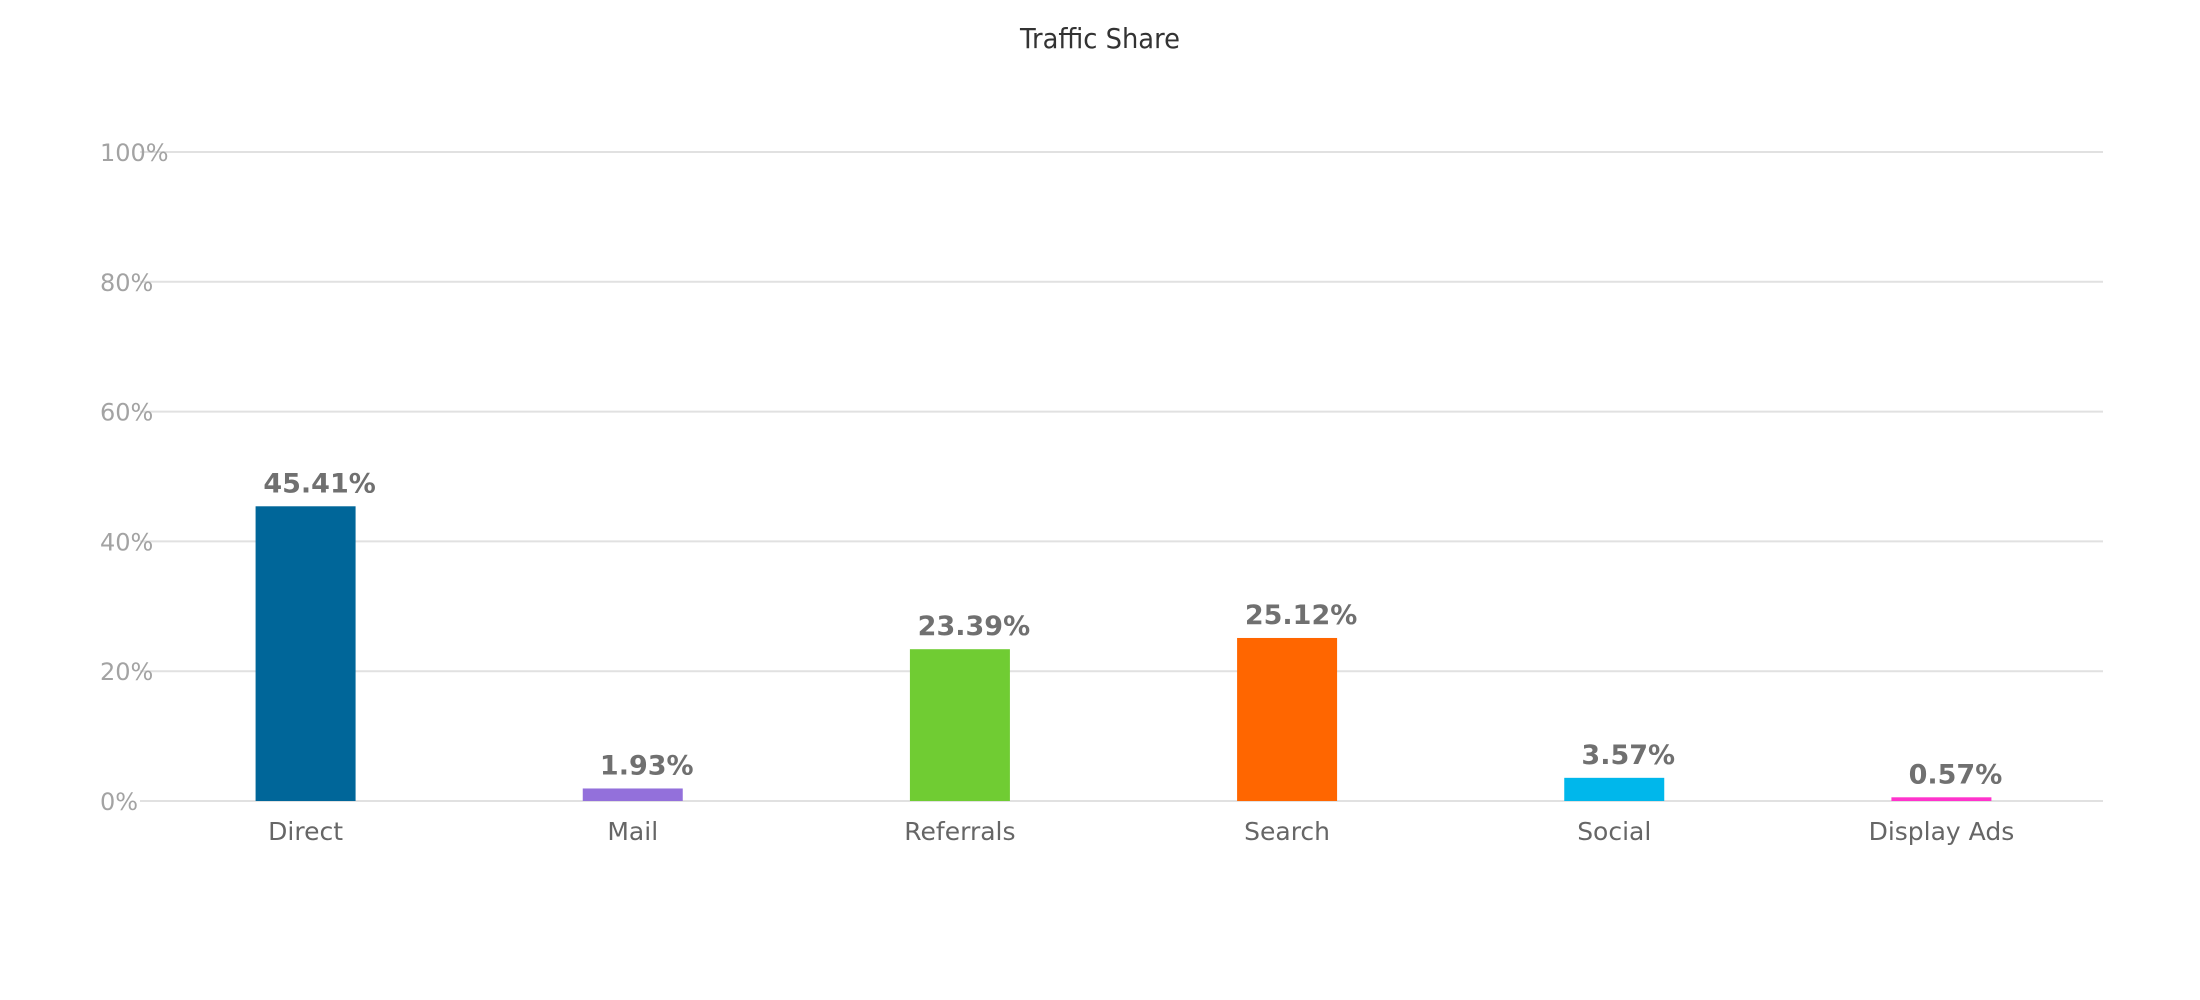  Describe the element at coordinates (126, 283) in the screenshot. I see `y-tick-label: 80%` at that location.